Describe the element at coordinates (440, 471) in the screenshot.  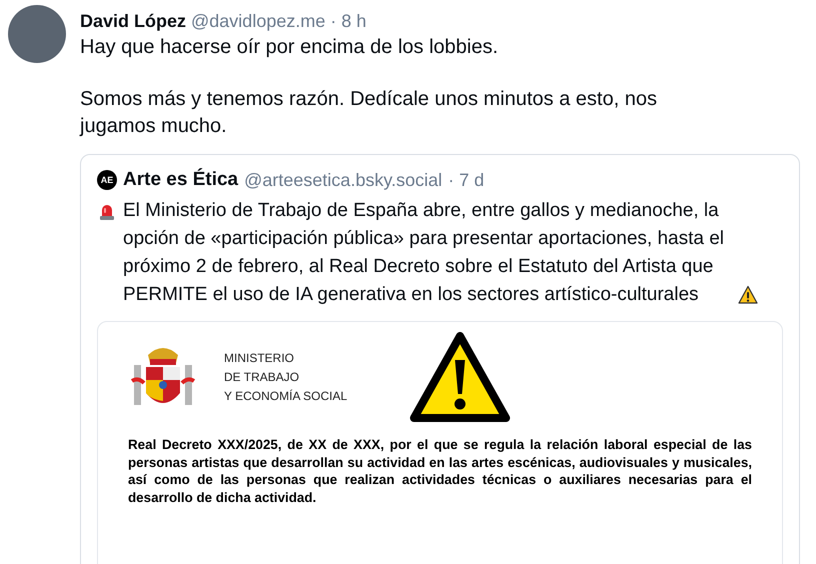
I see `document-heading: Real Decreto XXX/2025, de XX de XXX, por el que se regula la relación laboral especial de las personas artistas que desarrollan su actividad en las artes escénicas, audiovisuales y musicales, así como de las personas que realizan actividades técnicas o auxiliares necesarias para el desarrollo de dicha actividad.` at that location.